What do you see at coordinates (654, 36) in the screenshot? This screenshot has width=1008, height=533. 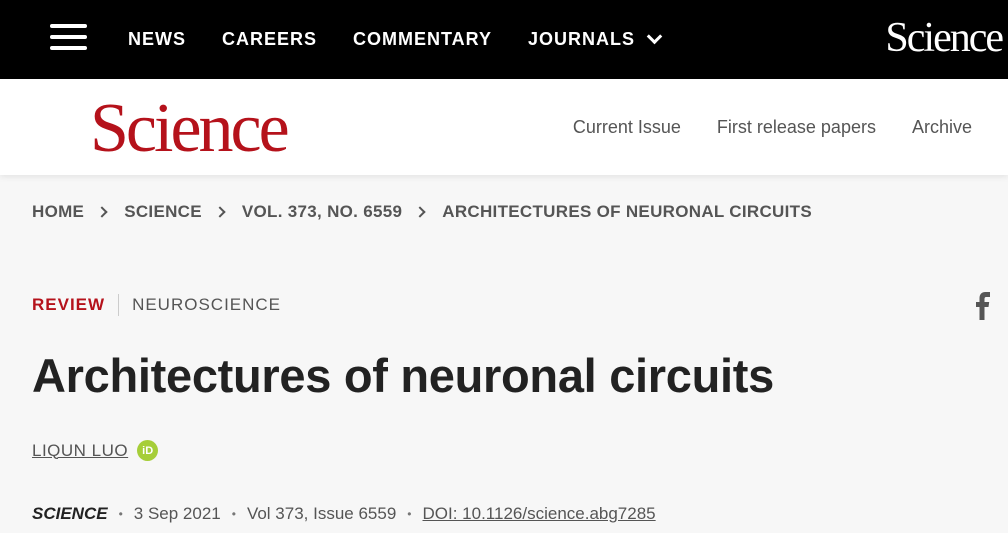 I see `chevron-down-icon` at bounding box center [654, 36].